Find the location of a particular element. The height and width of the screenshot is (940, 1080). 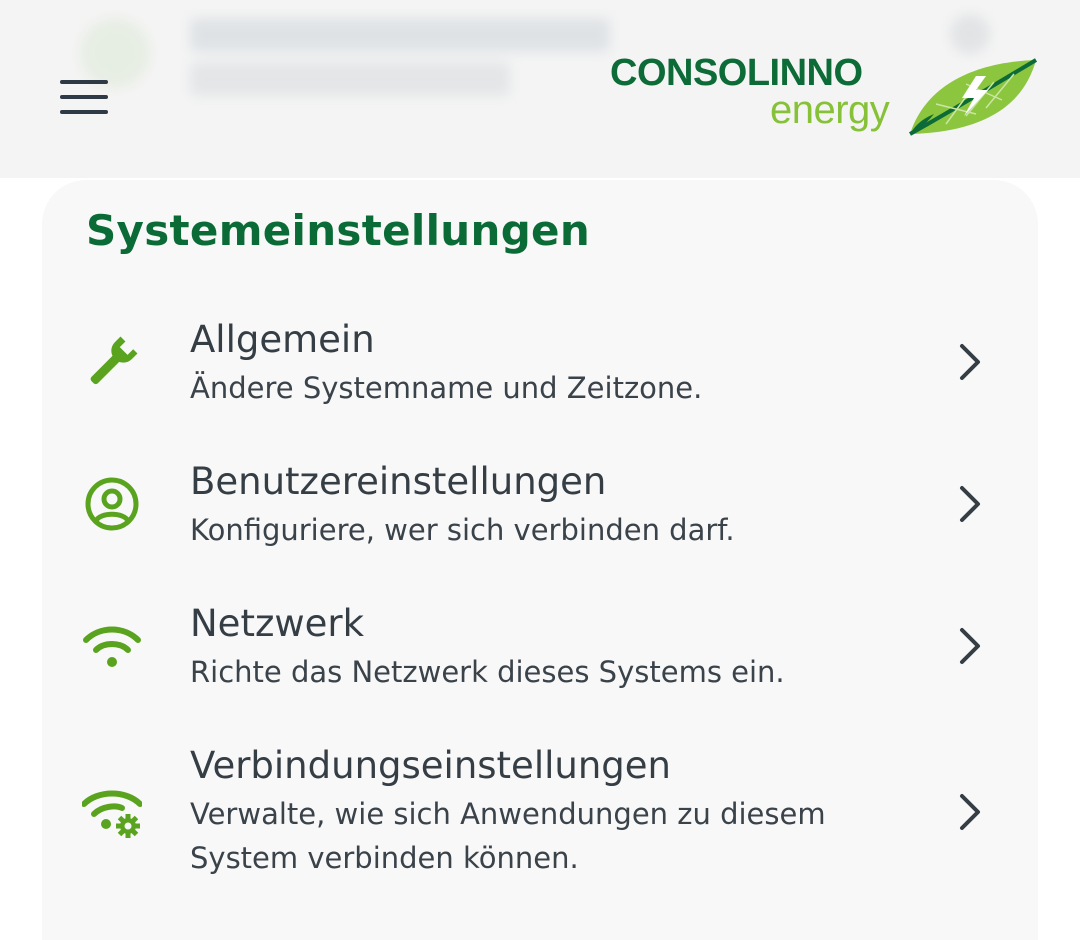

wifi-settings-icon is located at coordinates (112, 814).